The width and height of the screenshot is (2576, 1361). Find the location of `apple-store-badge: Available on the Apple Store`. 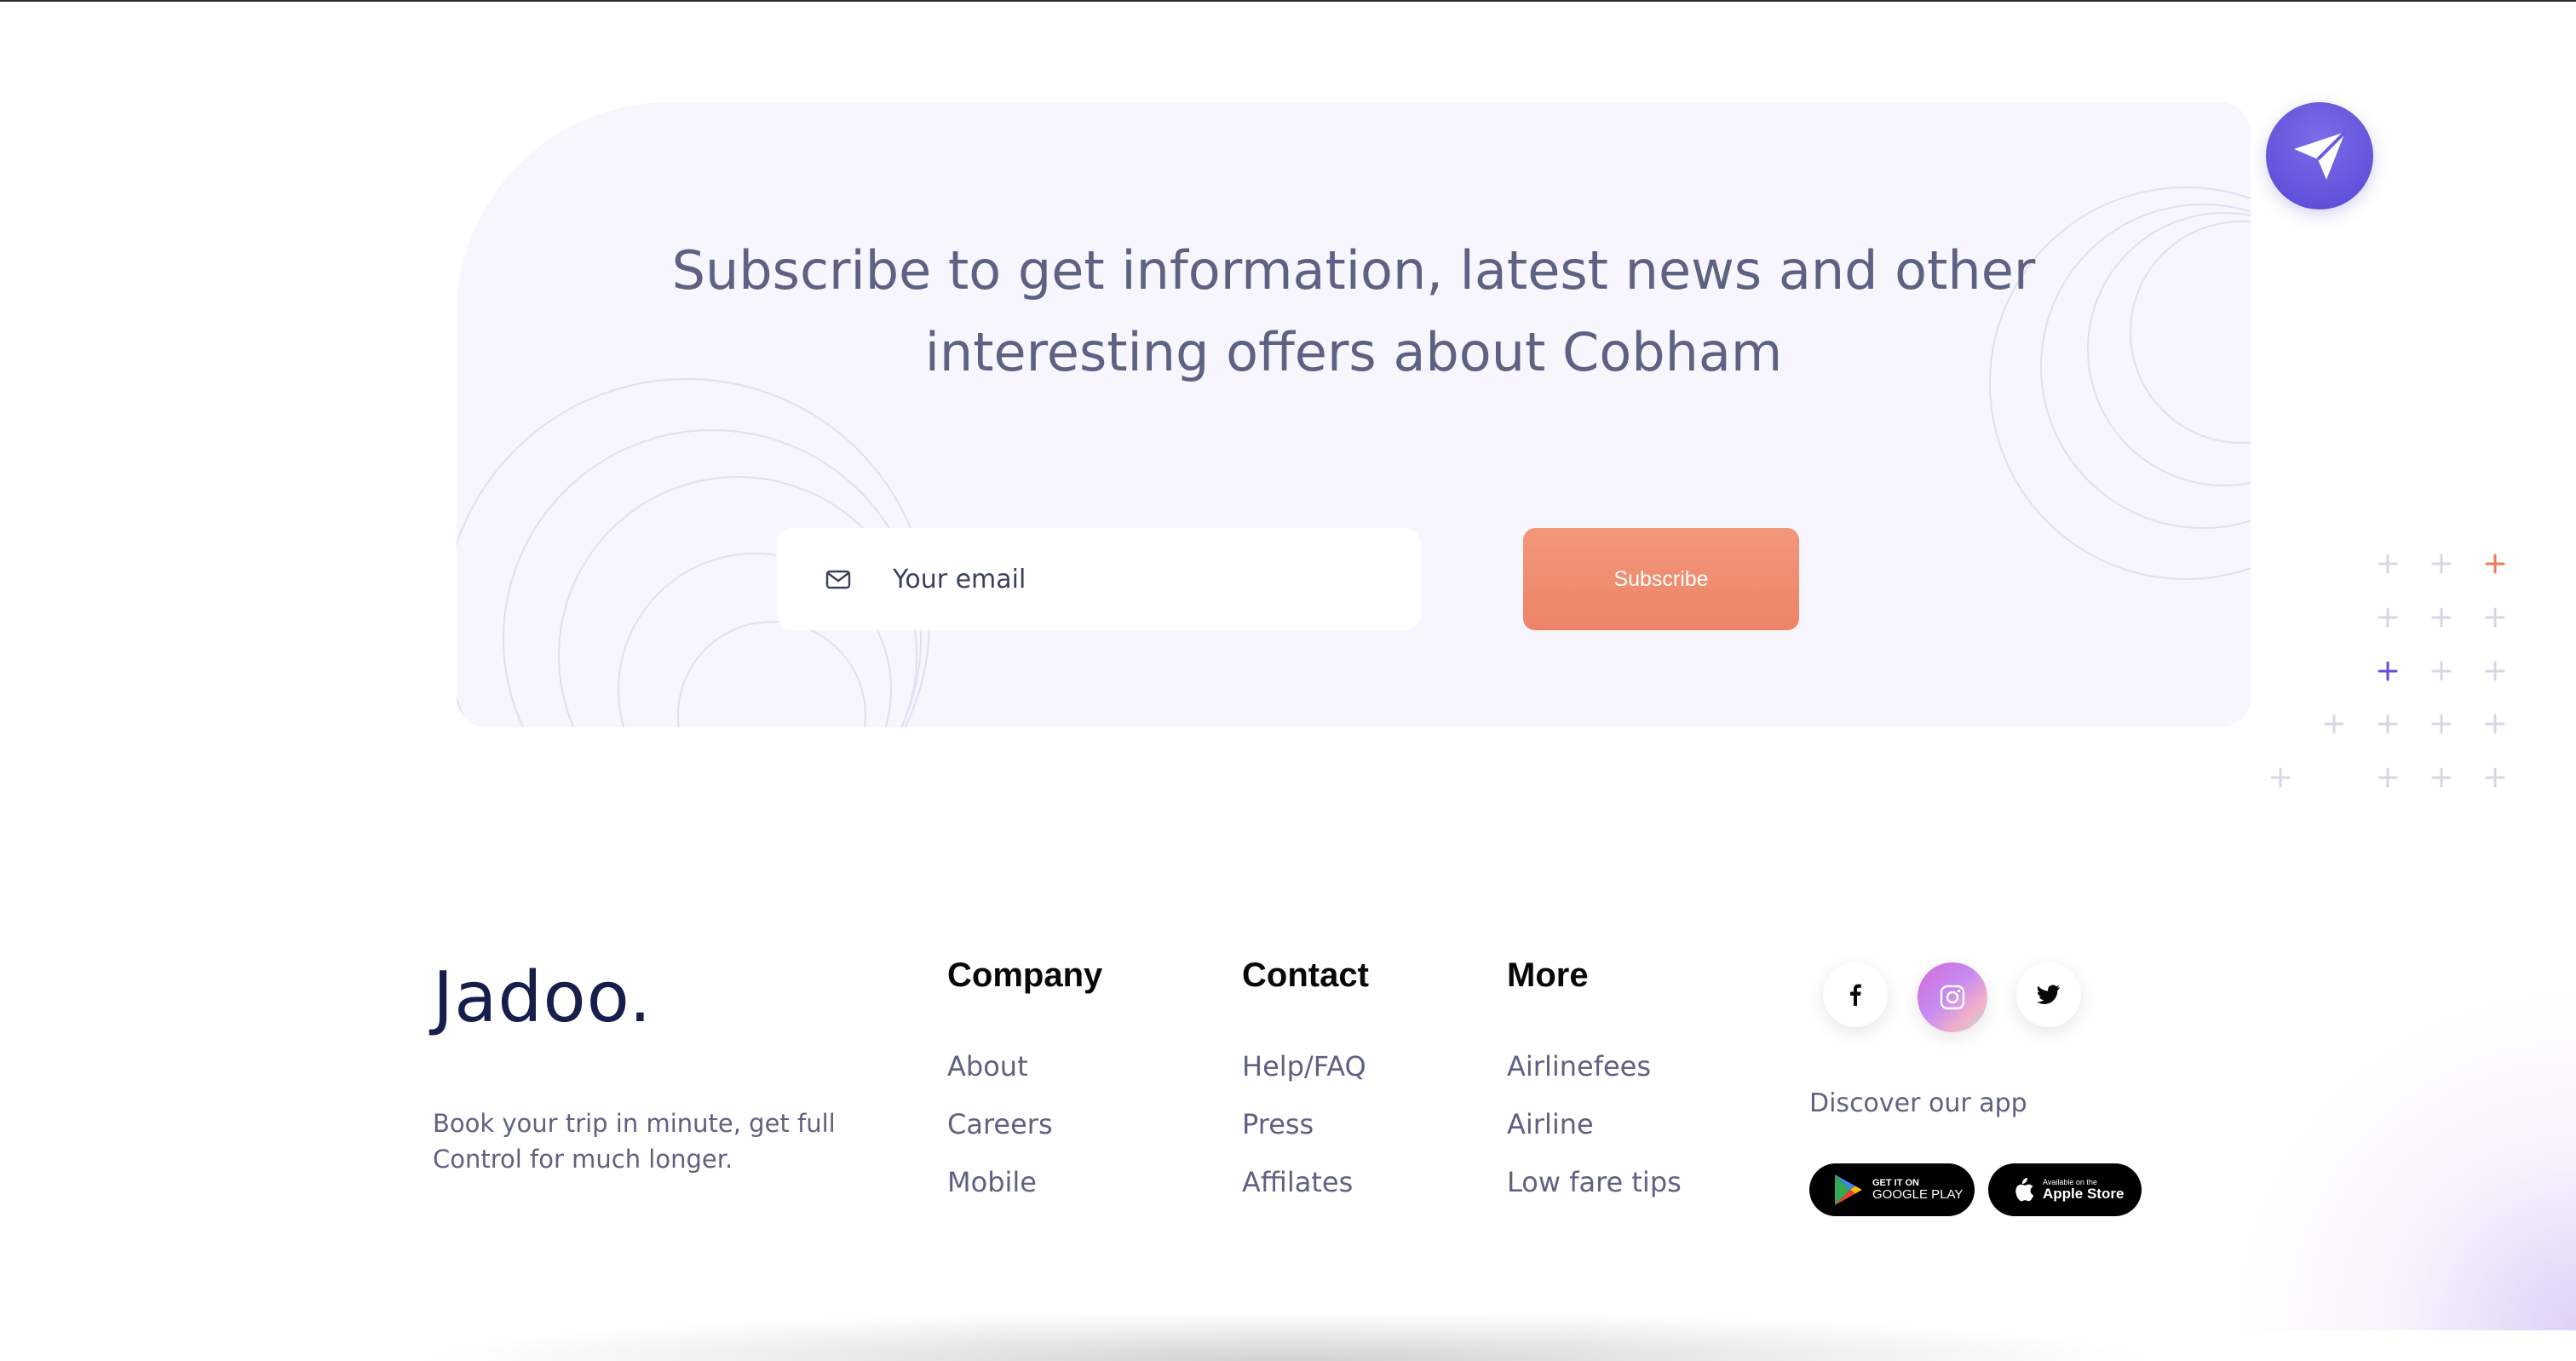

apple-store-badge: Available on the Apple Store is located at coordinates (2065, 1189).